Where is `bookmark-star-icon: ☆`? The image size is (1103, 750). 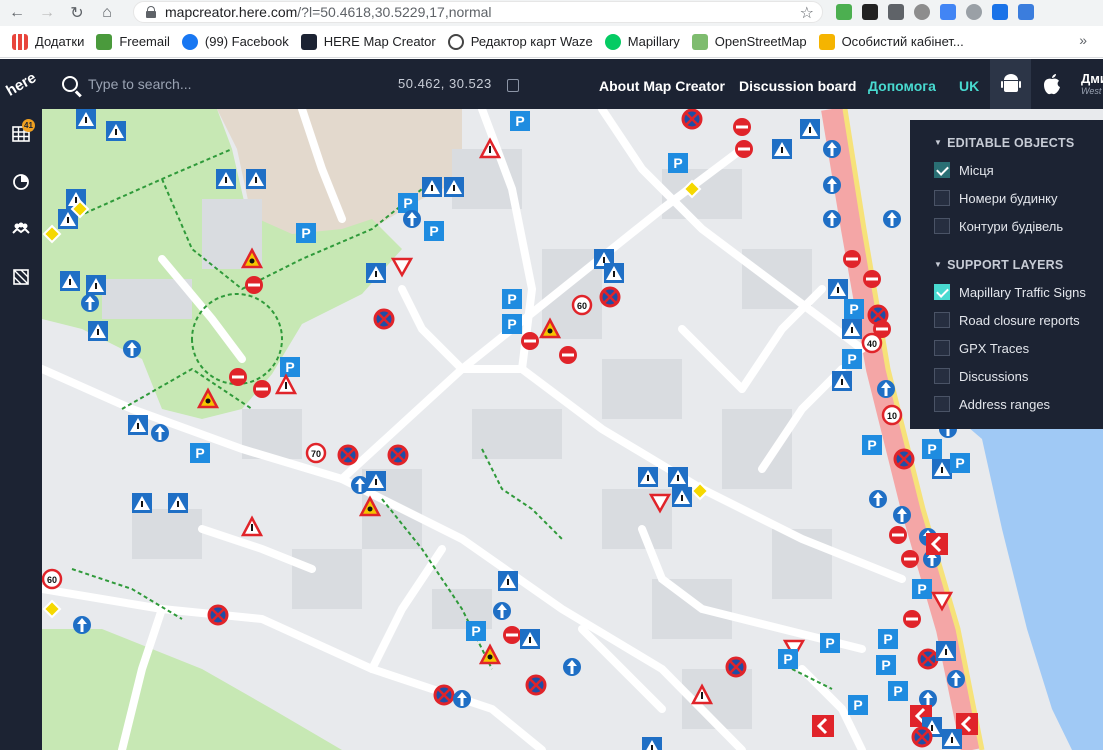
bookmark-star-icon: ☆ is located at coordinates (807, 13).